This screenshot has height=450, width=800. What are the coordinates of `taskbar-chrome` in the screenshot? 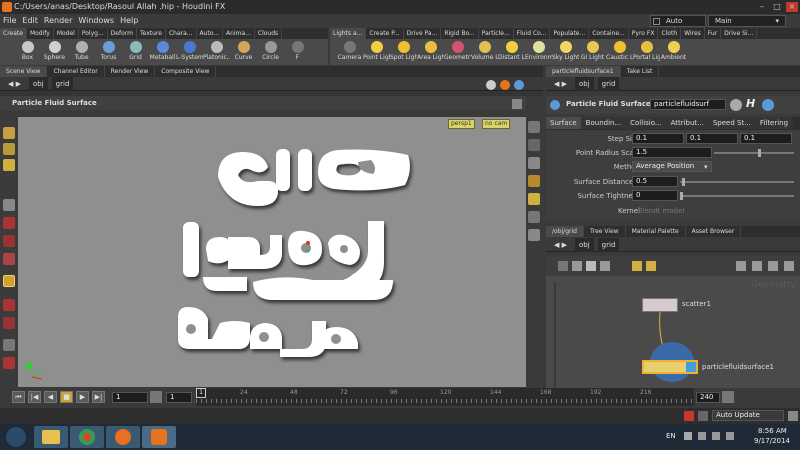 It's located at (87, 437).